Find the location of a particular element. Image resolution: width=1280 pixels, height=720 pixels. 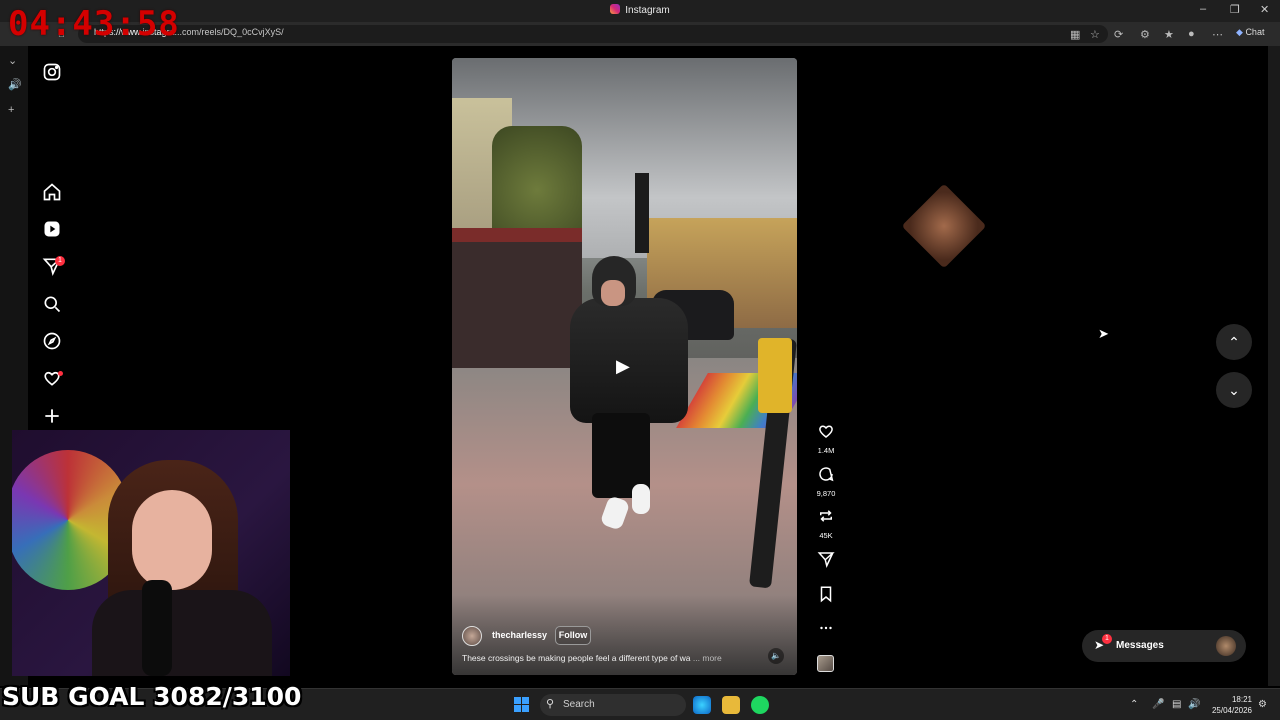

streamer-webcam is located at coordinates (151, 553).